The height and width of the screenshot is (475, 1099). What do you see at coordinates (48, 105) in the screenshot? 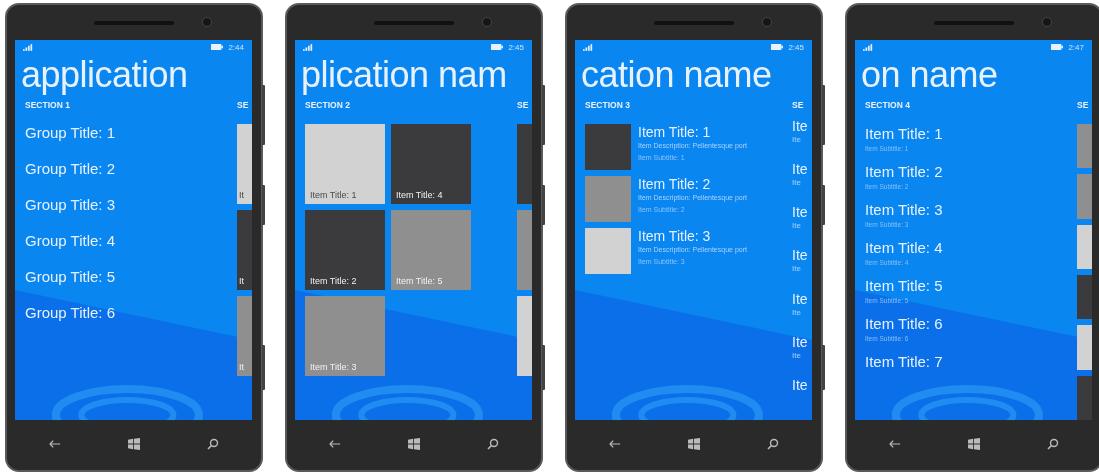
I see `section-header: SECTION 1` at bounding box center [48, 105].